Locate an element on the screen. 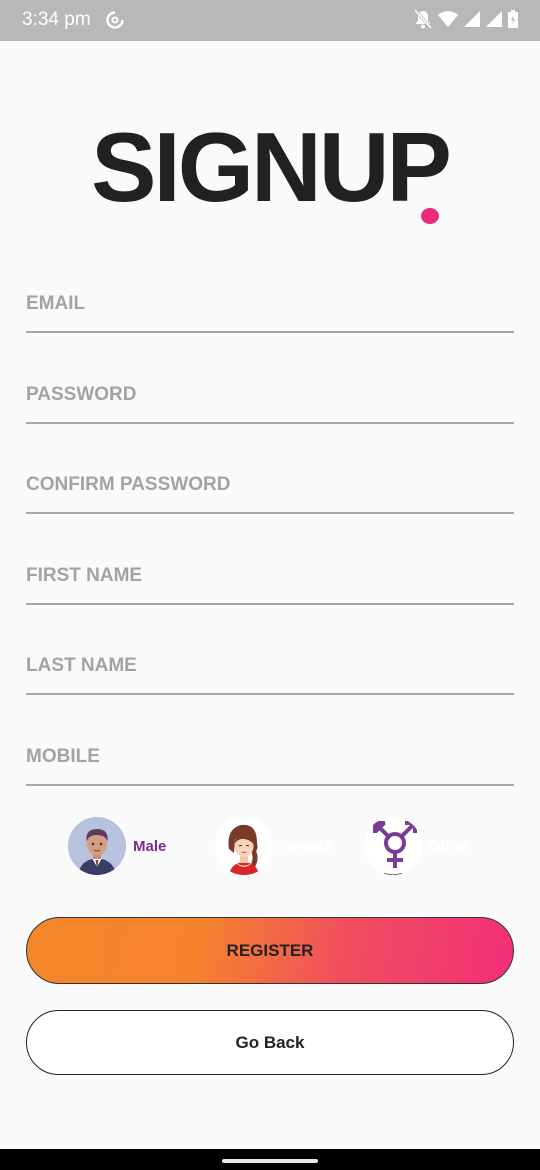  page-title: SIGNUP is located at coordinates (271, 167).